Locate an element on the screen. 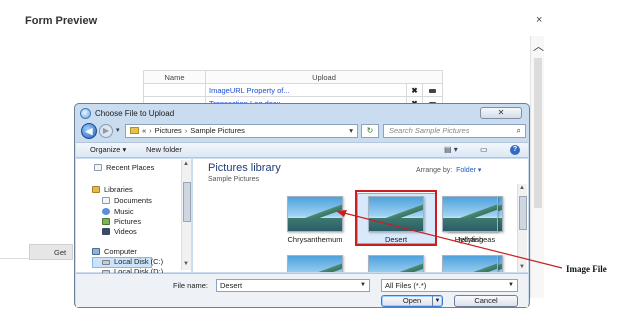  form-preview-scrollbar: ︿ is located at coordinates (537, 167).